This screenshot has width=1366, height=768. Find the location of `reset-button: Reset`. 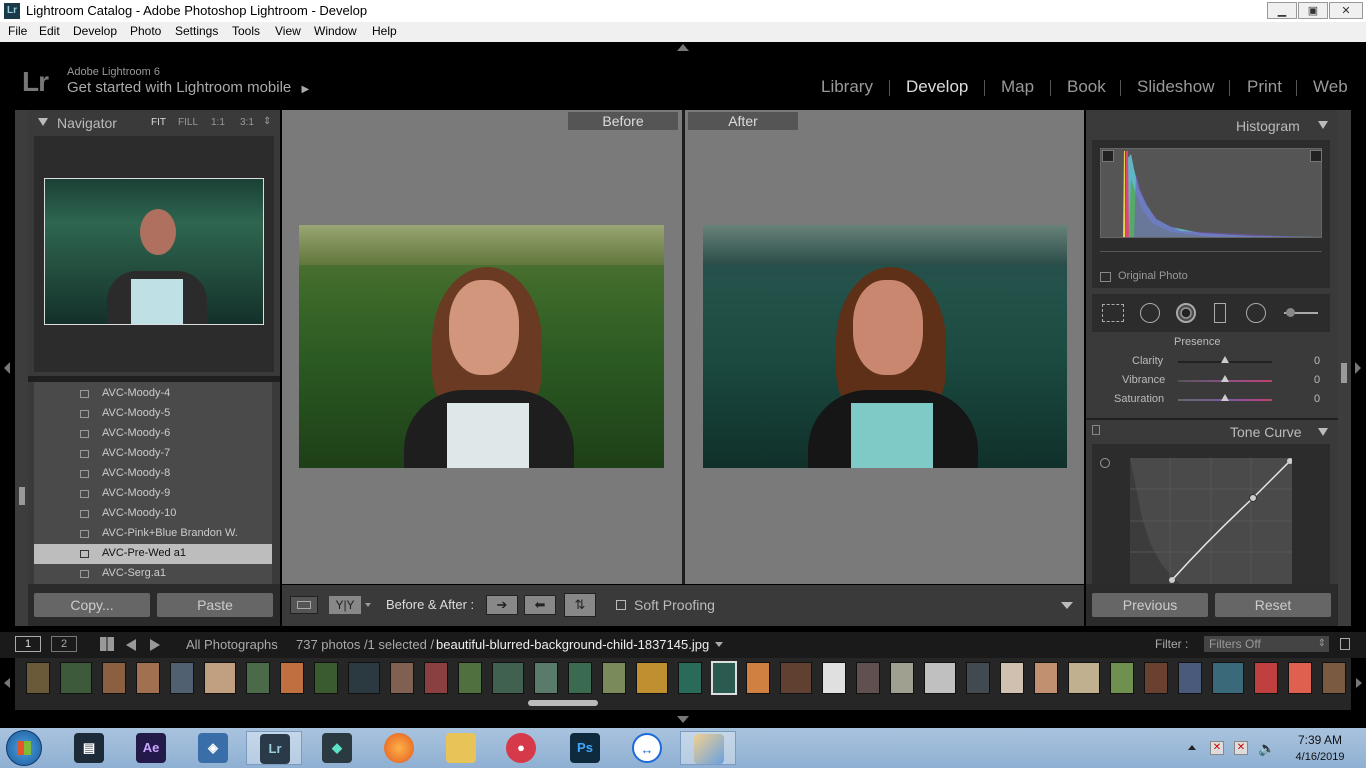

reset-button: Reset is located at coordinates (1273, 605).